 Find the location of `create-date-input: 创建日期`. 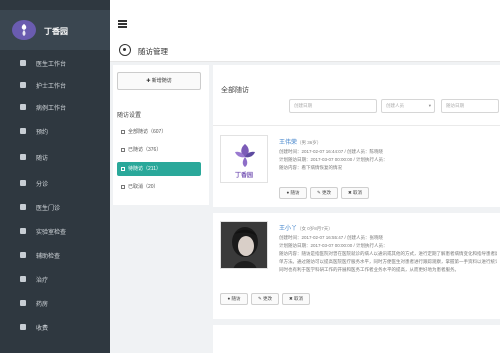

create-date-input: 创建日期 is located at coordinates (333, 106).